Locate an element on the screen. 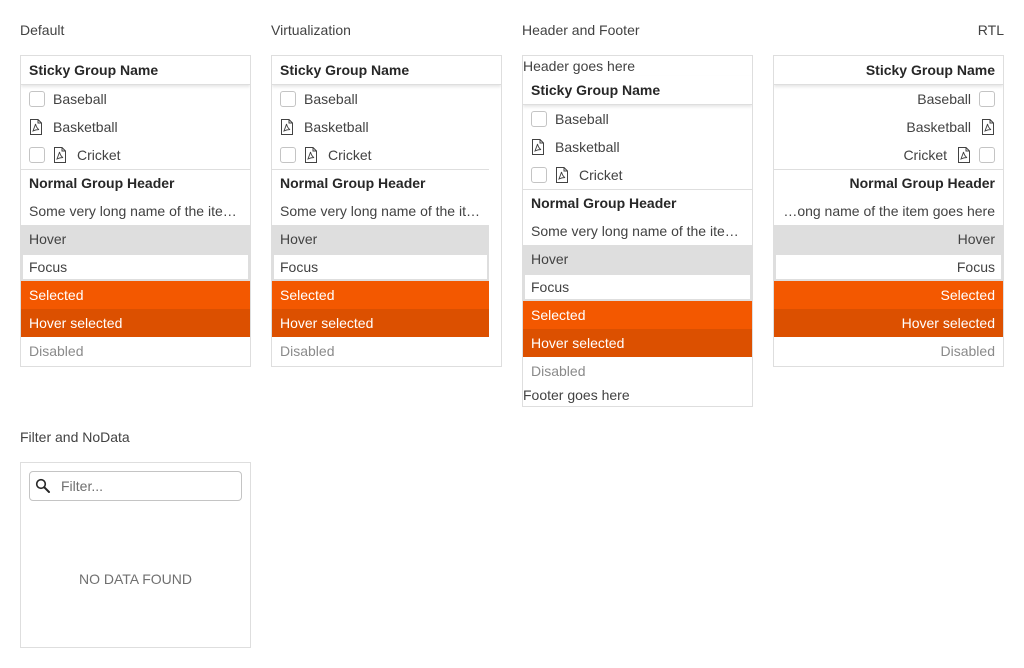 The width and height of the screenshot is (1024, 668). demo-title-rtl: RTL is located at coordinates (990, 30).